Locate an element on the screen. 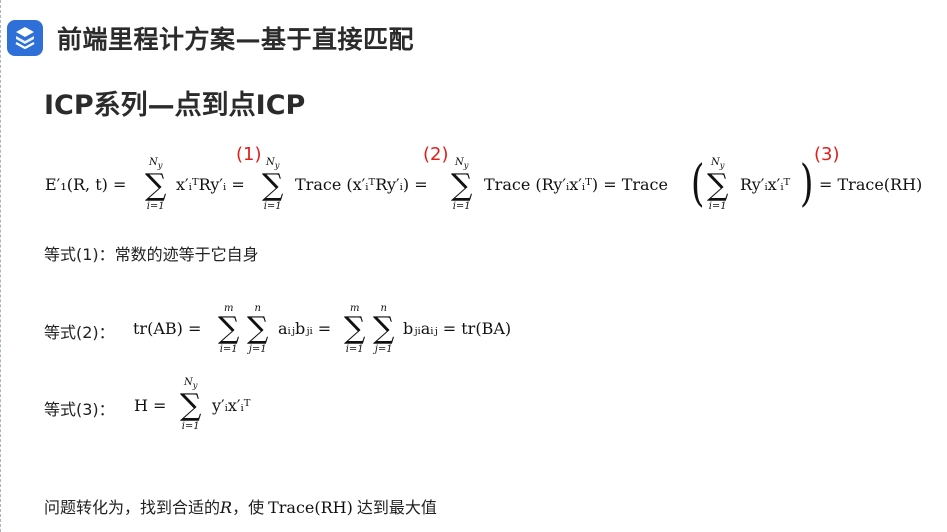  equation-marker-2: (2) is located at coordinates (436, 154).